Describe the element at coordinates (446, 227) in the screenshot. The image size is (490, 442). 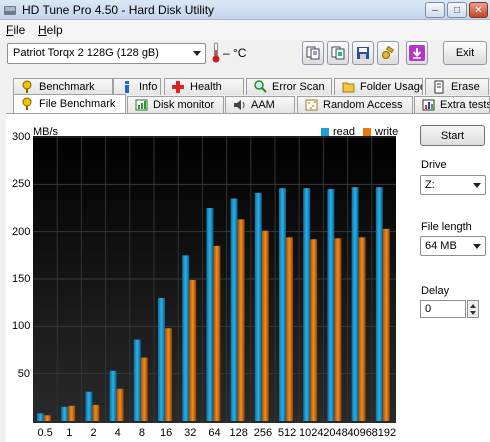
I see `file-length-label: File length` at that location.